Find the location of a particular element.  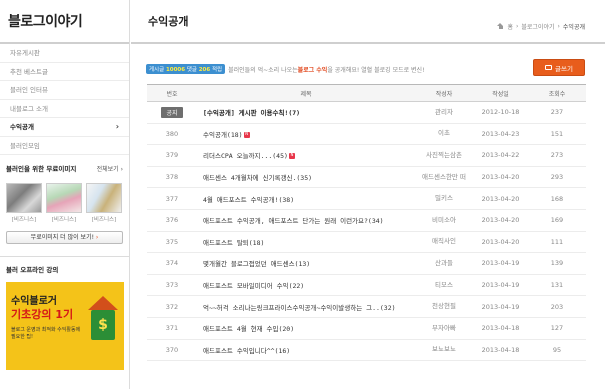

post-author: 밀키스 is located at coordinates (444, 198).